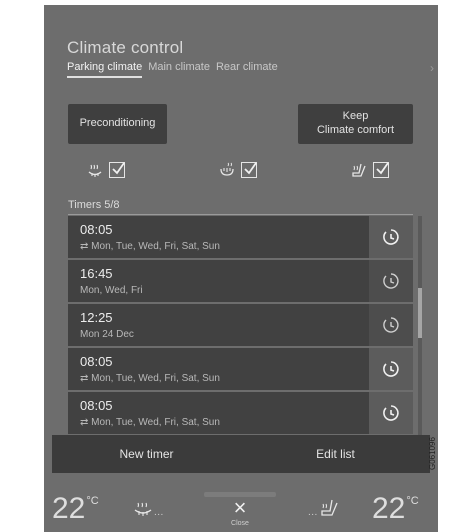 The height and width of the screenshot is (532, 462). I want to click on keep-label-line1: Keep, so click(355, 116).